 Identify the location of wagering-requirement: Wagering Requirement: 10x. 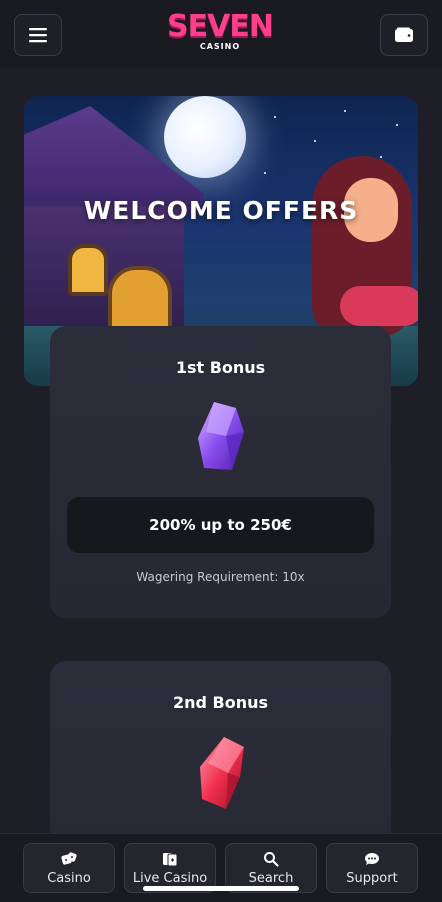
(220, 577).